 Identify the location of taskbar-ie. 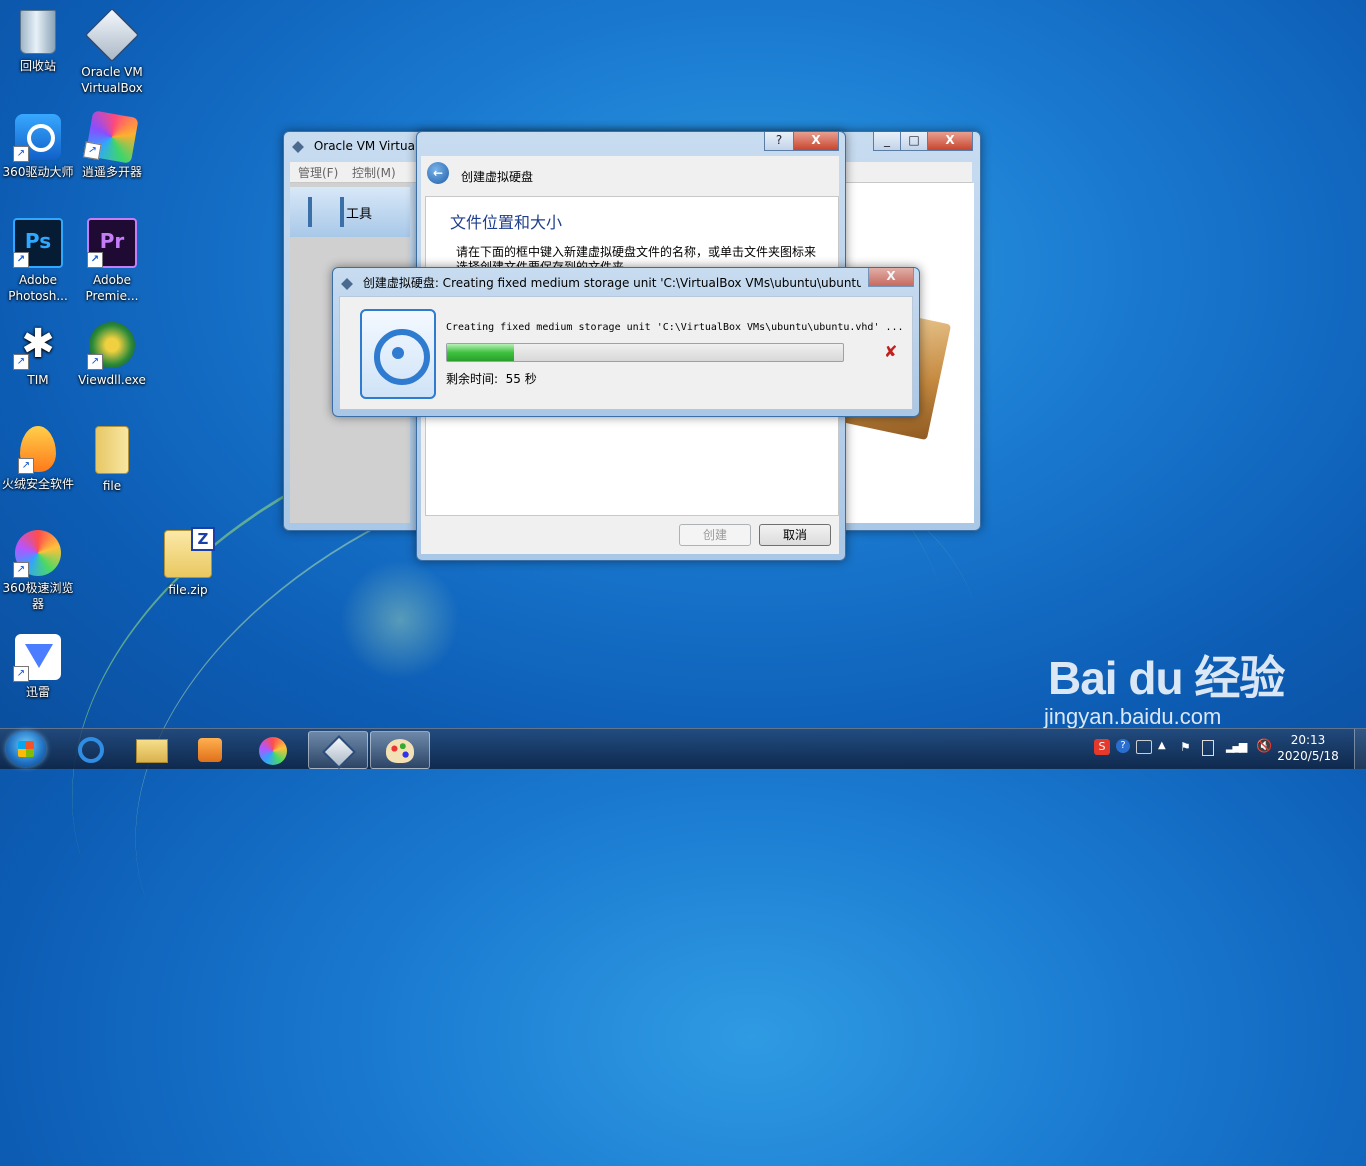
(91, 749).